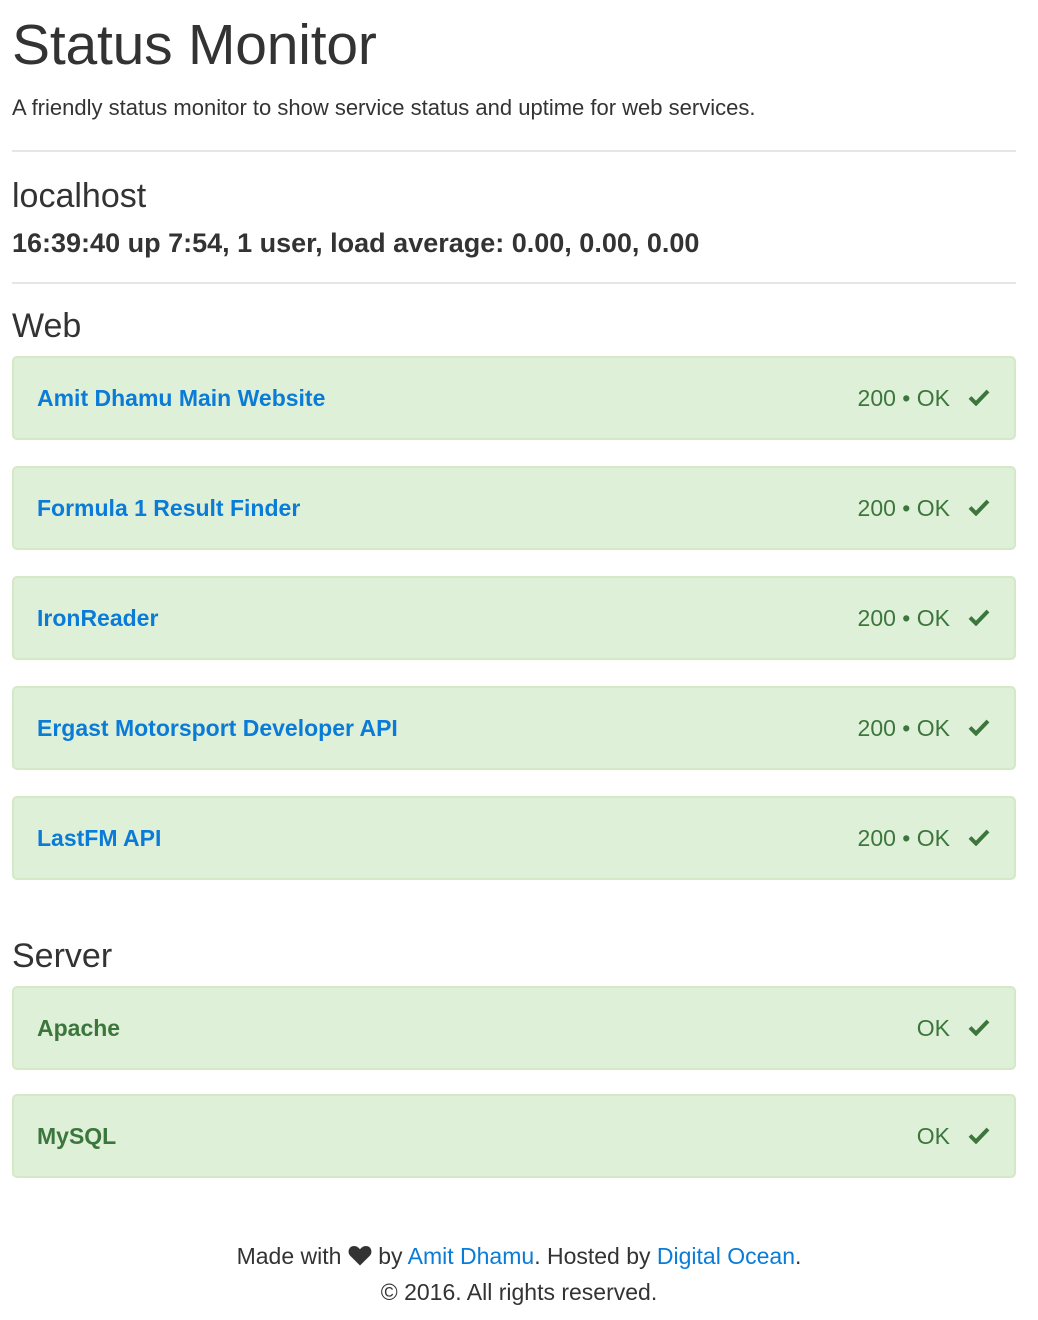  What do you see at coordinates (514, 618) in the screenshot?
I see `service-item: IronReader 200 • OK` at bounding box center [514, 618].